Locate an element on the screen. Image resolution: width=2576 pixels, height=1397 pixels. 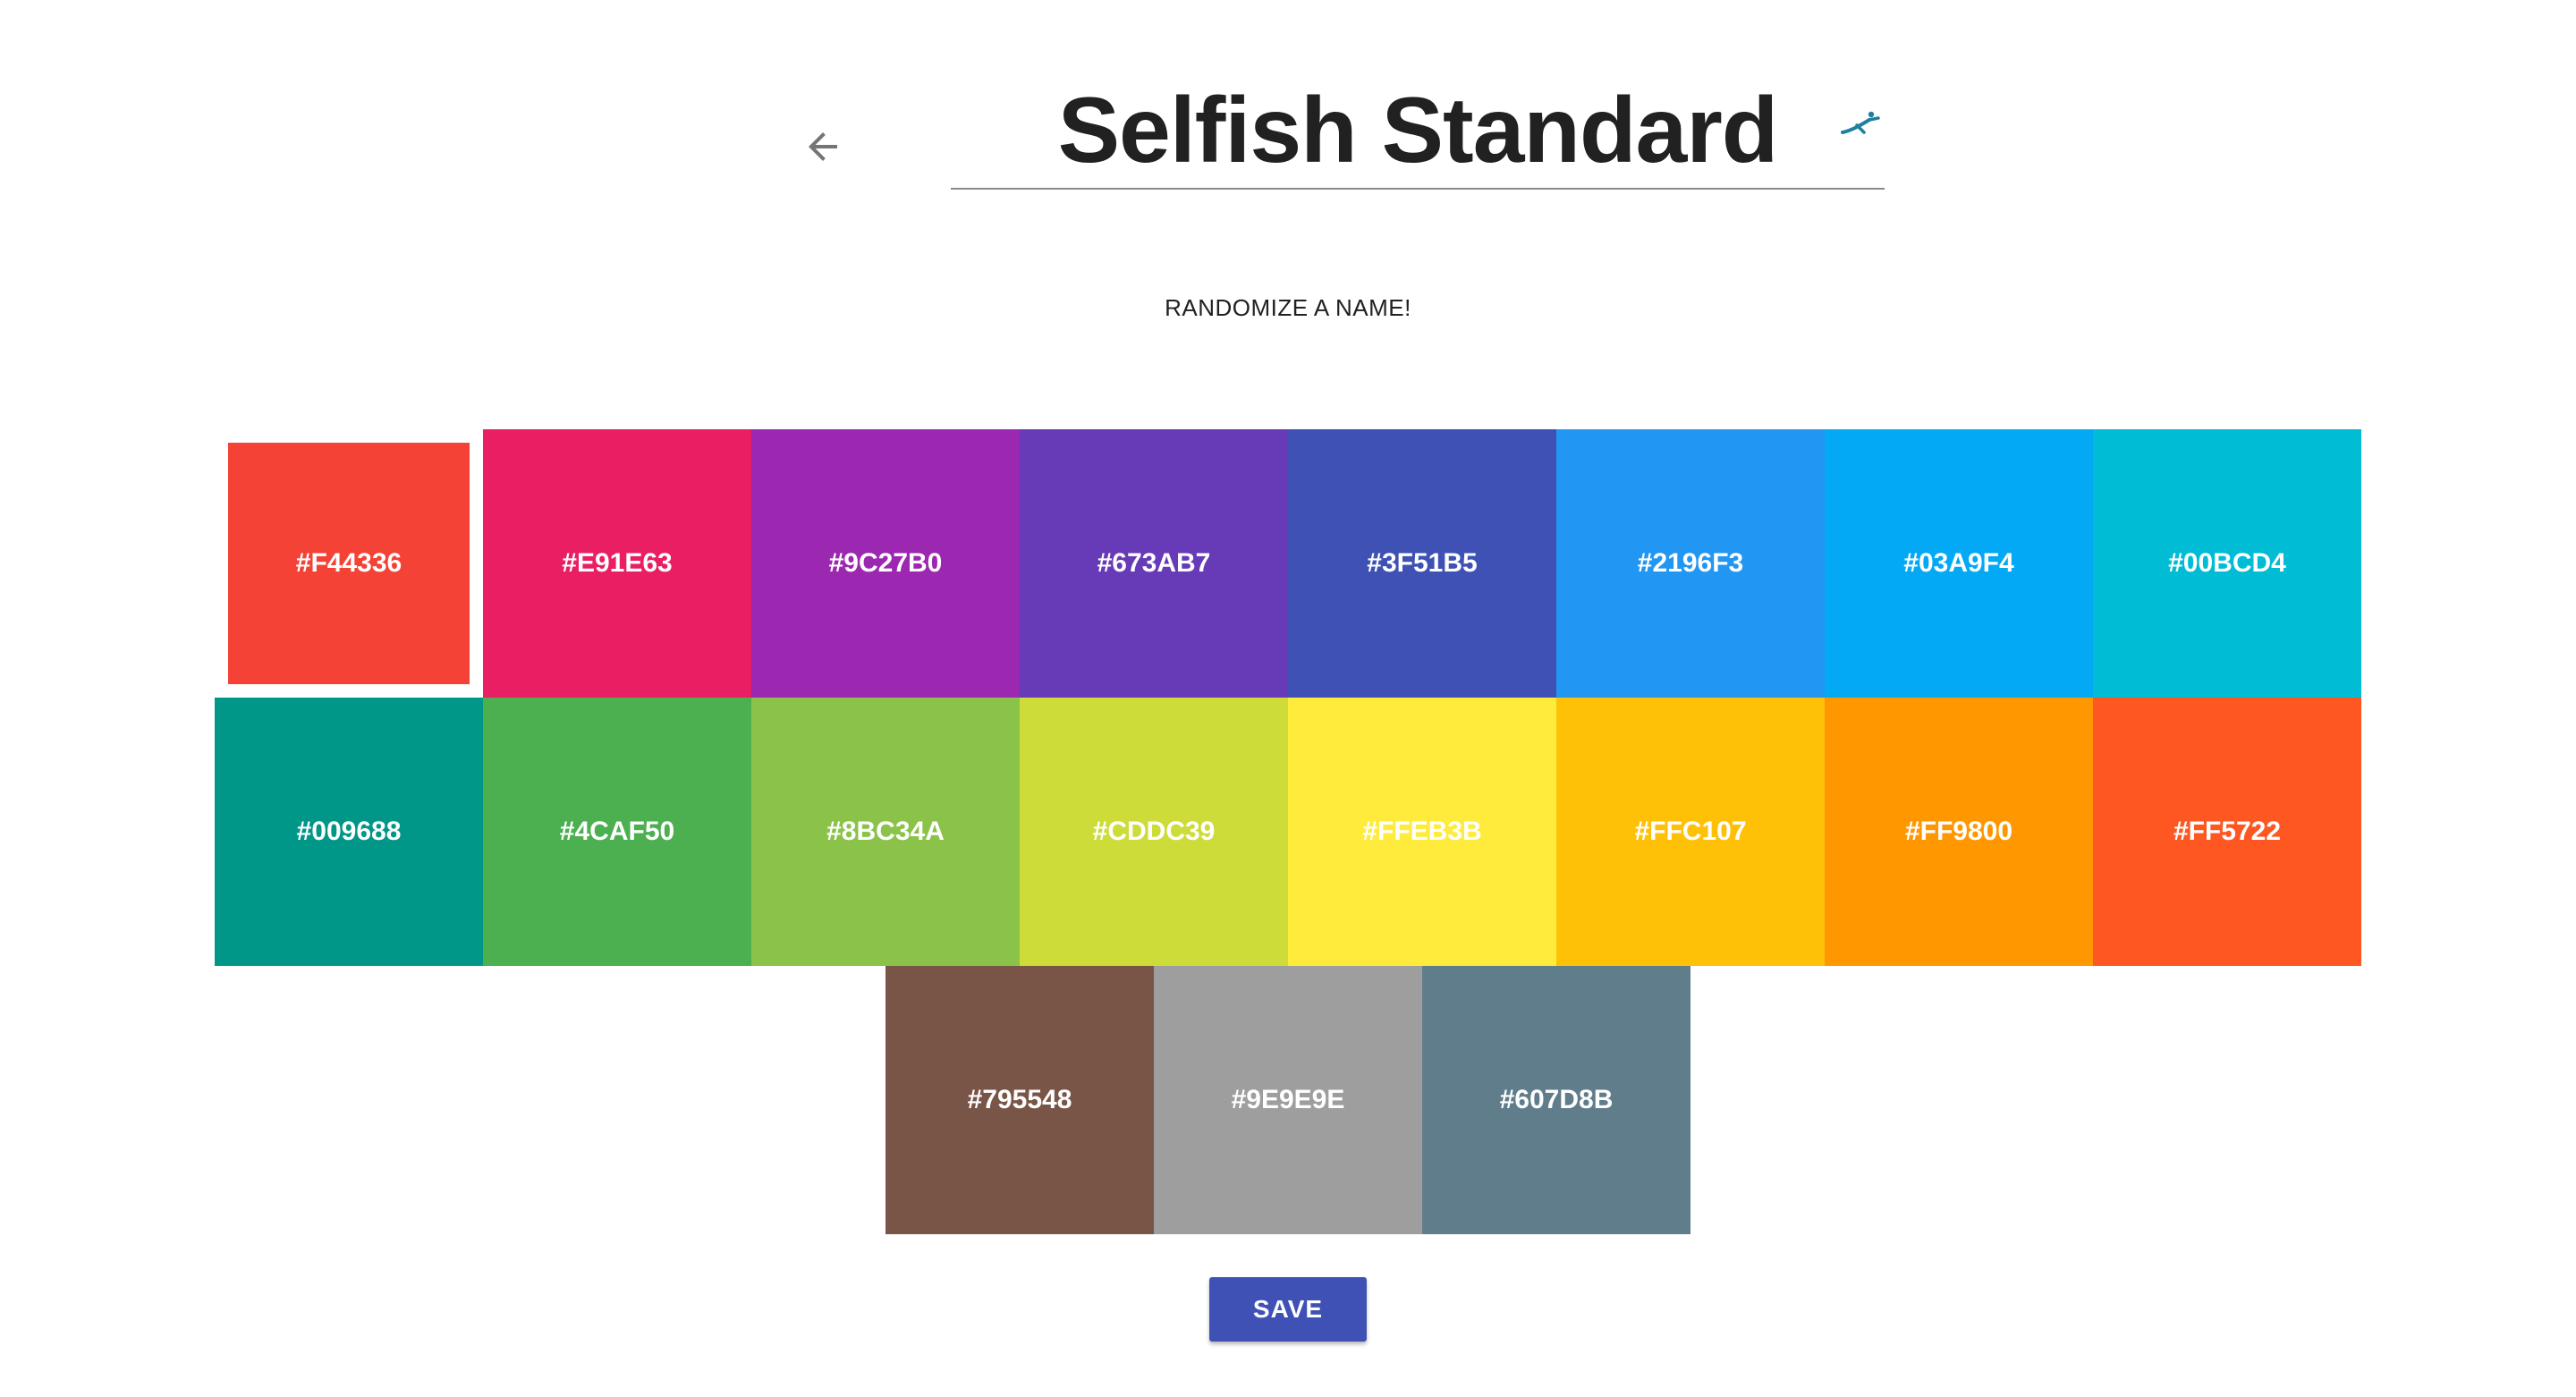
randomize-name-button: RANDOMIZE A NAME! is located at coordinates (1288, 307).